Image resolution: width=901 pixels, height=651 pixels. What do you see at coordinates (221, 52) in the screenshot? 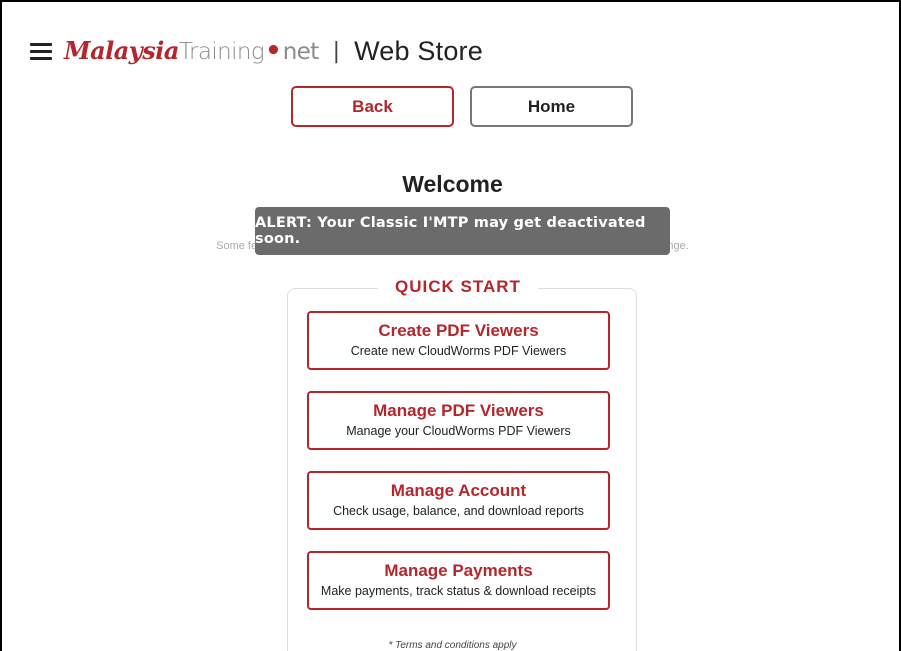
I see `logo-training: Training` at bounding box center [221, 52].